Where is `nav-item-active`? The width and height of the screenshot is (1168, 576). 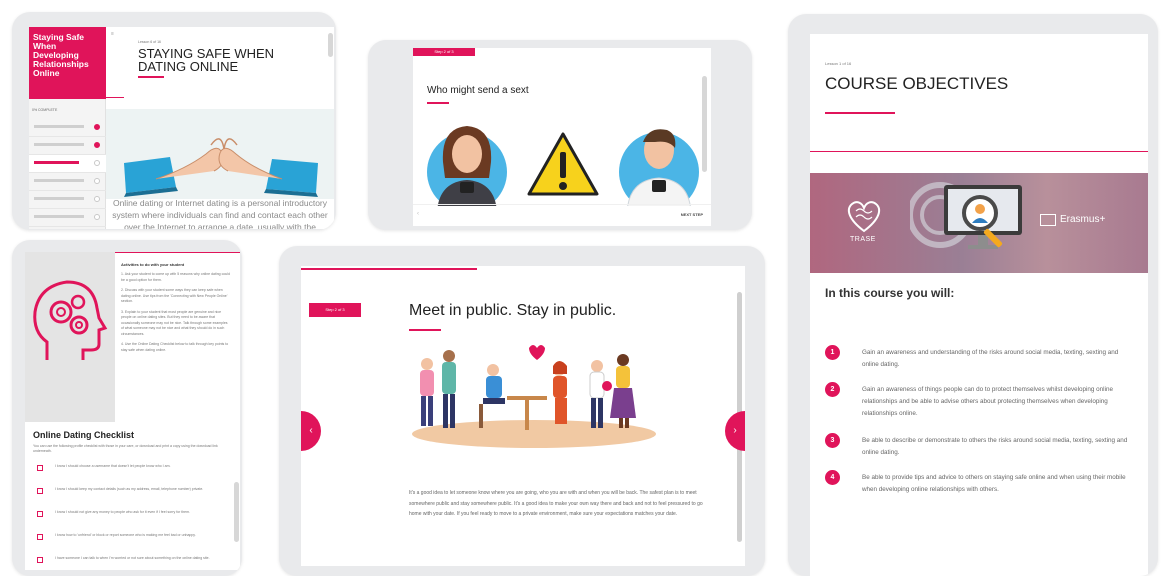
nav-item-active is located at coordinates (67, 164).